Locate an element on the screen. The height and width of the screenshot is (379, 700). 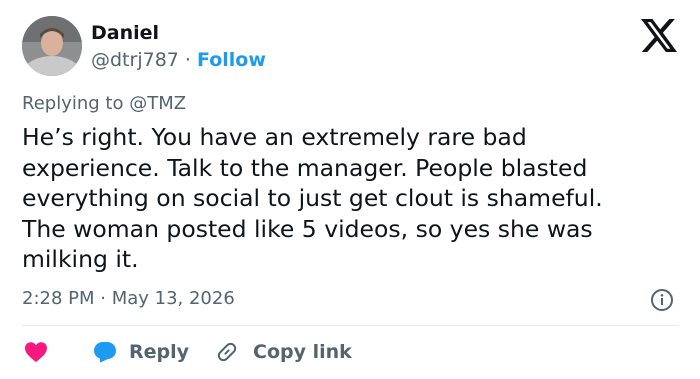
action-bar: Reply Copy link is located at coordinates (352, 352).